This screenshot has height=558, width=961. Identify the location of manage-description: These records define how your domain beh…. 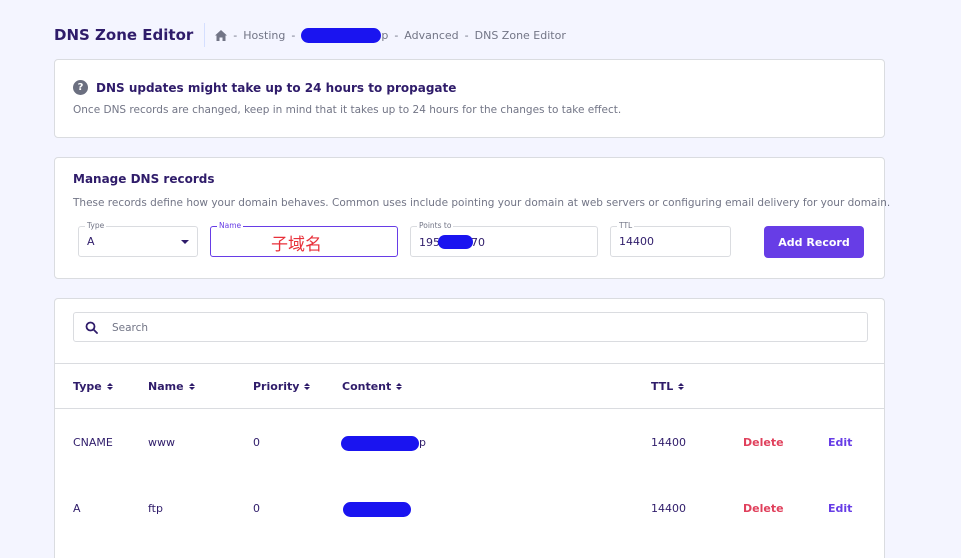
(482, 203).